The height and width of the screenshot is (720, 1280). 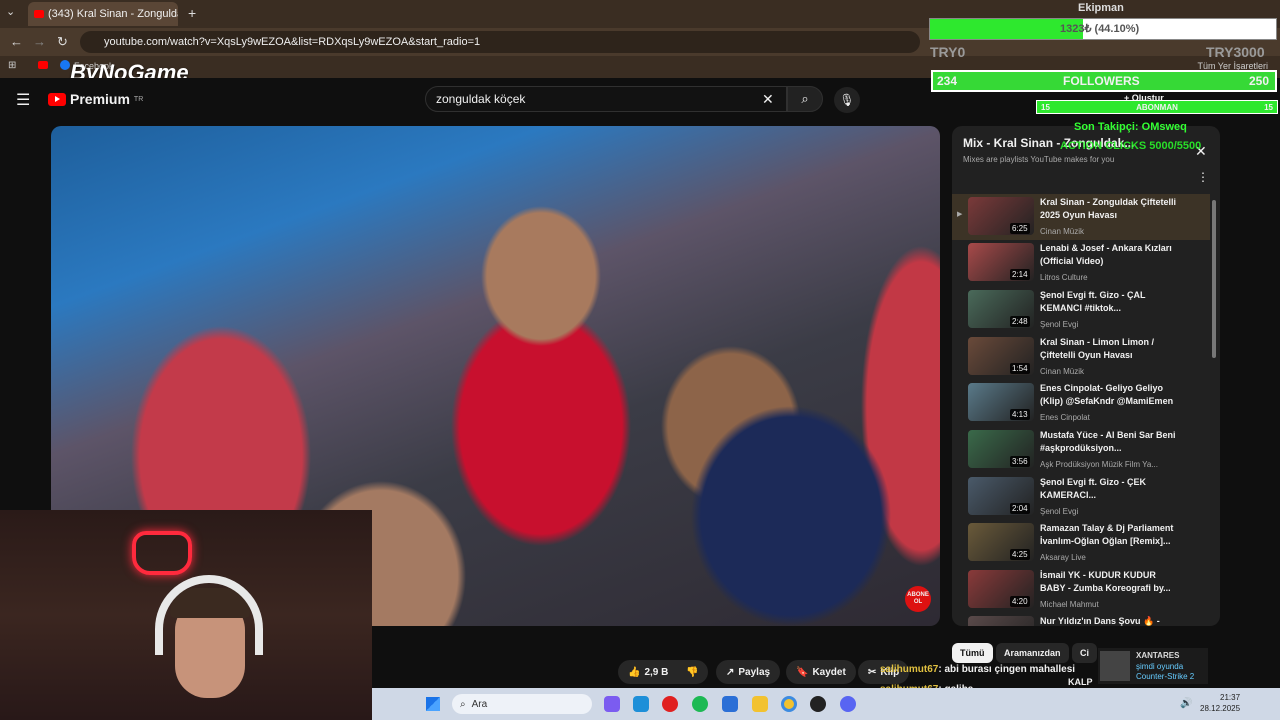 I want to click on microphone-icon: 🎙, so click(x=847, y=100).